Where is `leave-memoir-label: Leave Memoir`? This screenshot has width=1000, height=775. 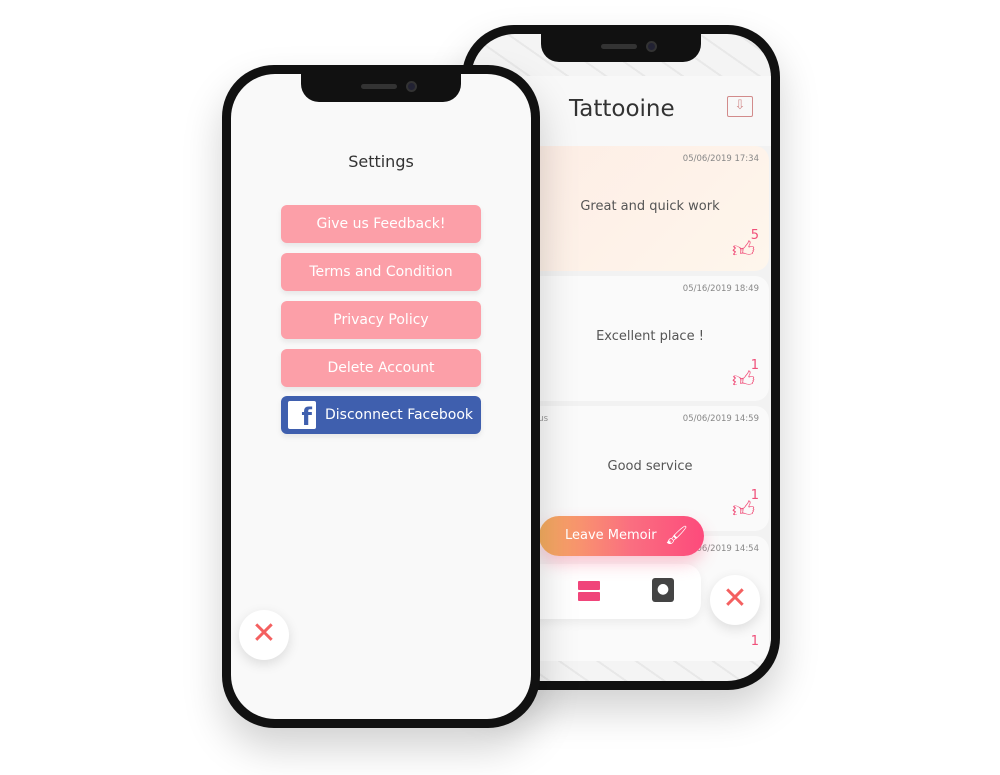 leave-memoir-label: Leave Memoir is located at coordinates (611, 535).